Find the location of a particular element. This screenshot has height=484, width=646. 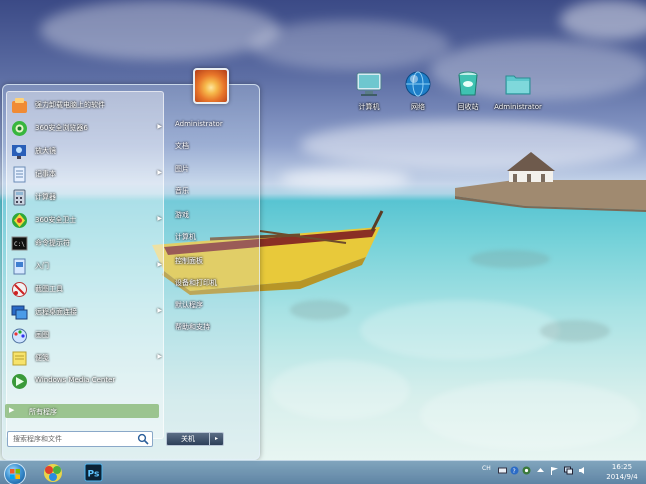

all-programs-button: ▶ 所有程序 is located at coordinates (82, 411).